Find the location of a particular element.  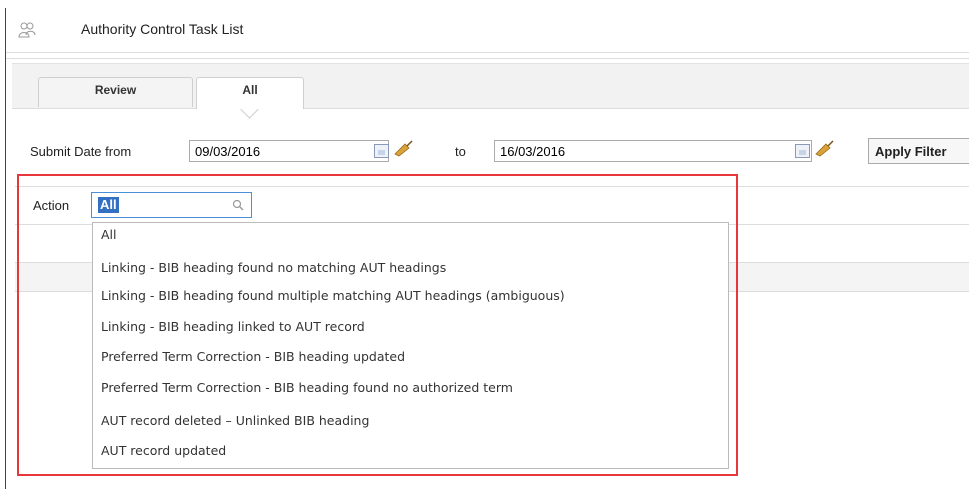

date-from-input is located at coordinates (289, 151).